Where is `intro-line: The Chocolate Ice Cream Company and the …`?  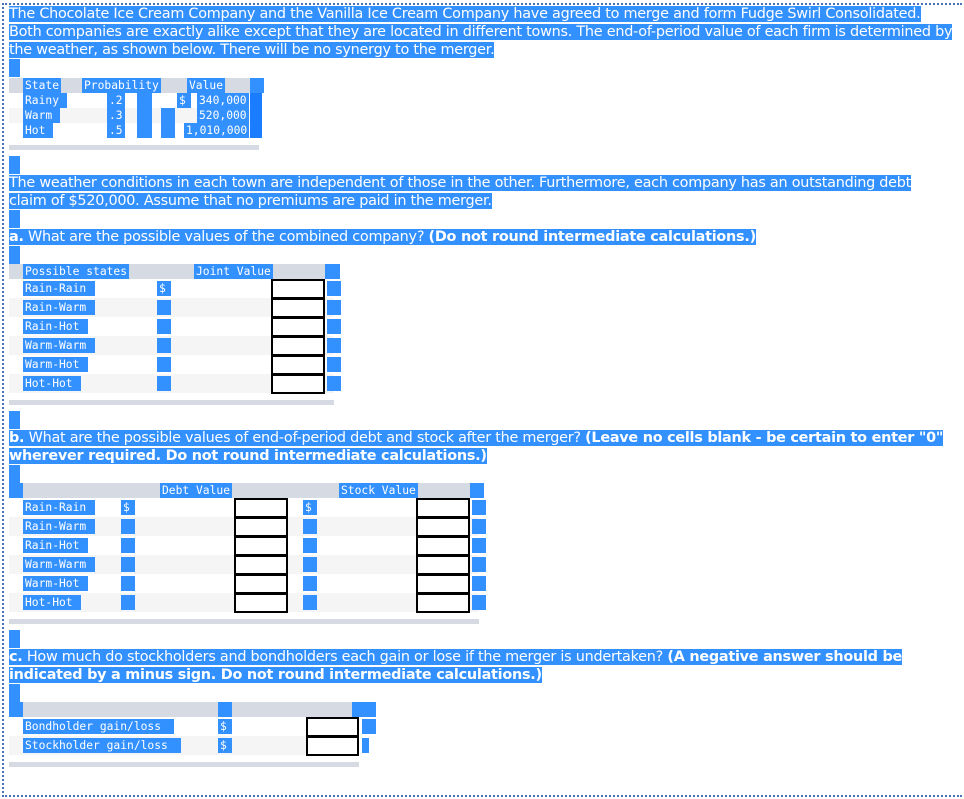
intro-line: The Chocolate Ice Cream Company and the … is located at coordinates (465, 14).